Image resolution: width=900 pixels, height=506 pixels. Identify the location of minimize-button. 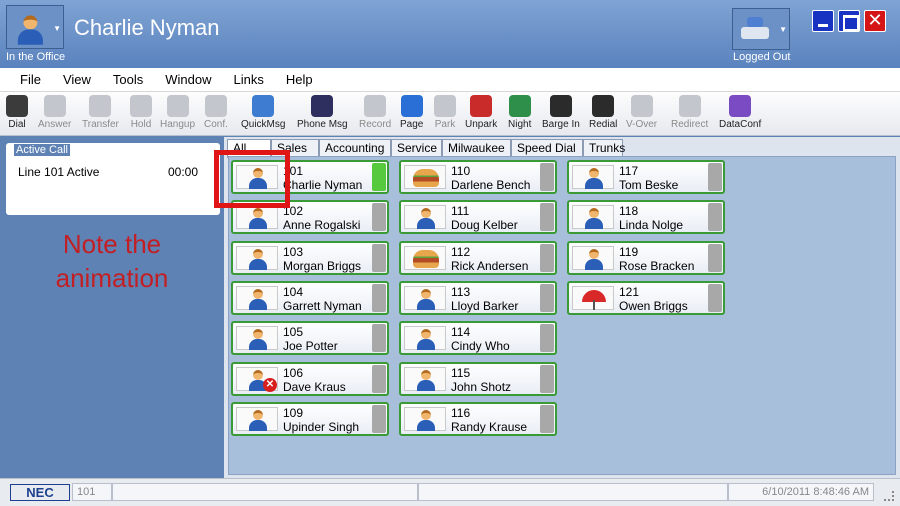
(823, 21).